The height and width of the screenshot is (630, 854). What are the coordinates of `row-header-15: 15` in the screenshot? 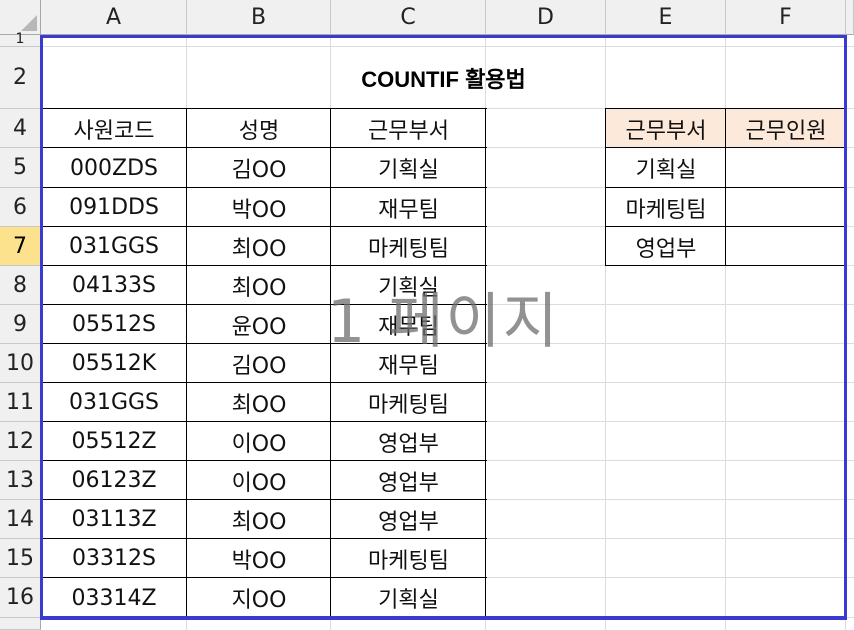 It's located at (20, 558).